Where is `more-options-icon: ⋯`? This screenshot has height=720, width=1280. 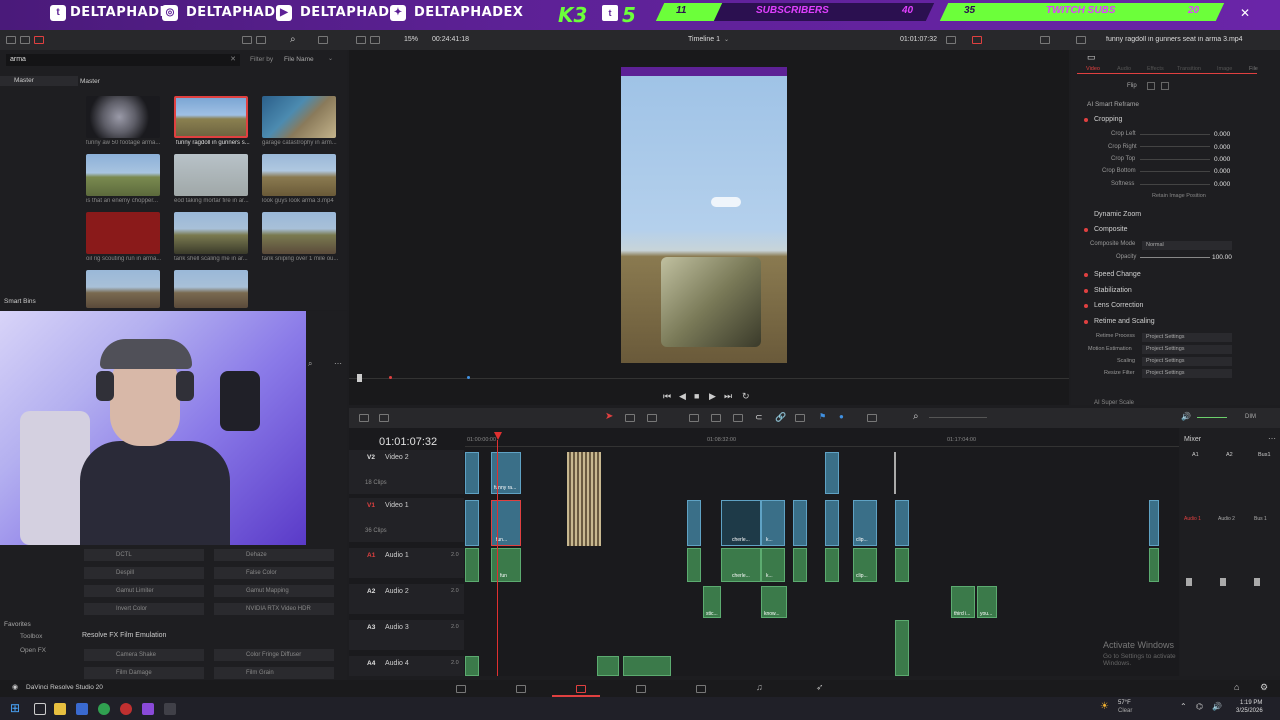
more-options-icon: ⋯ is located at coordinates (1272, 438).